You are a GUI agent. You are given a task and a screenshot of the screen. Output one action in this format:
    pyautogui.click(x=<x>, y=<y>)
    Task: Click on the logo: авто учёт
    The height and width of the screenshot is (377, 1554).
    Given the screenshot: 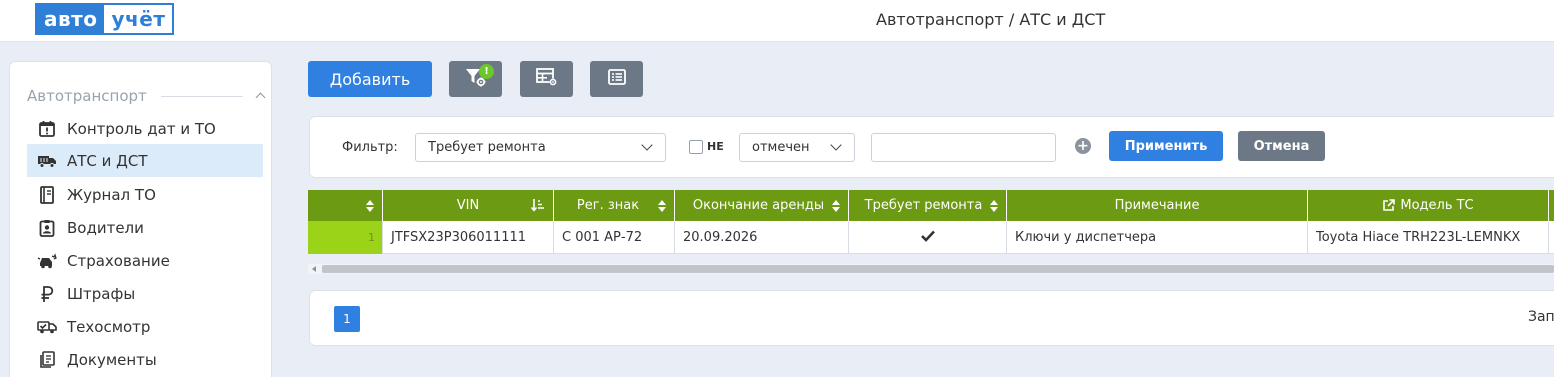 What is the action you would take?
    pyautogui.click(x=105, y=19)
    